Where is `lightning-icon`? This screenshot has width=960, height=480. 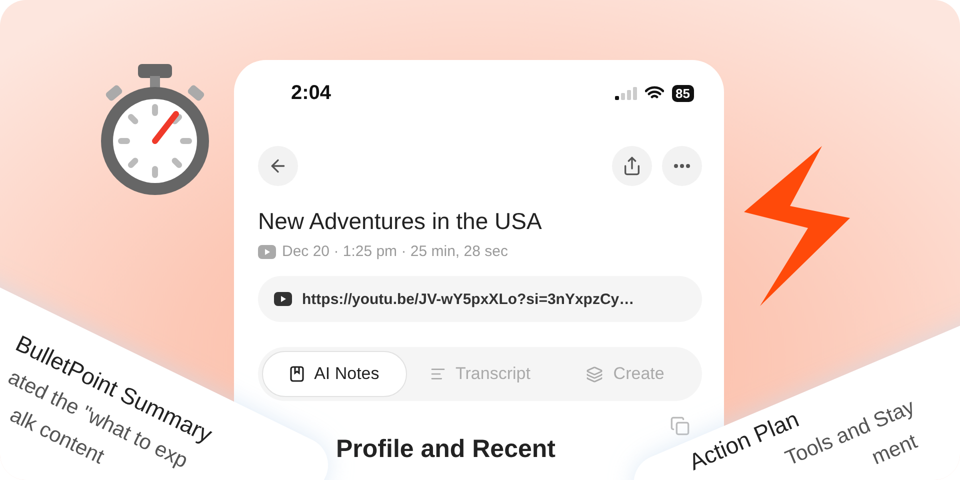 lightning-icon is located at coordinates (797, 226).